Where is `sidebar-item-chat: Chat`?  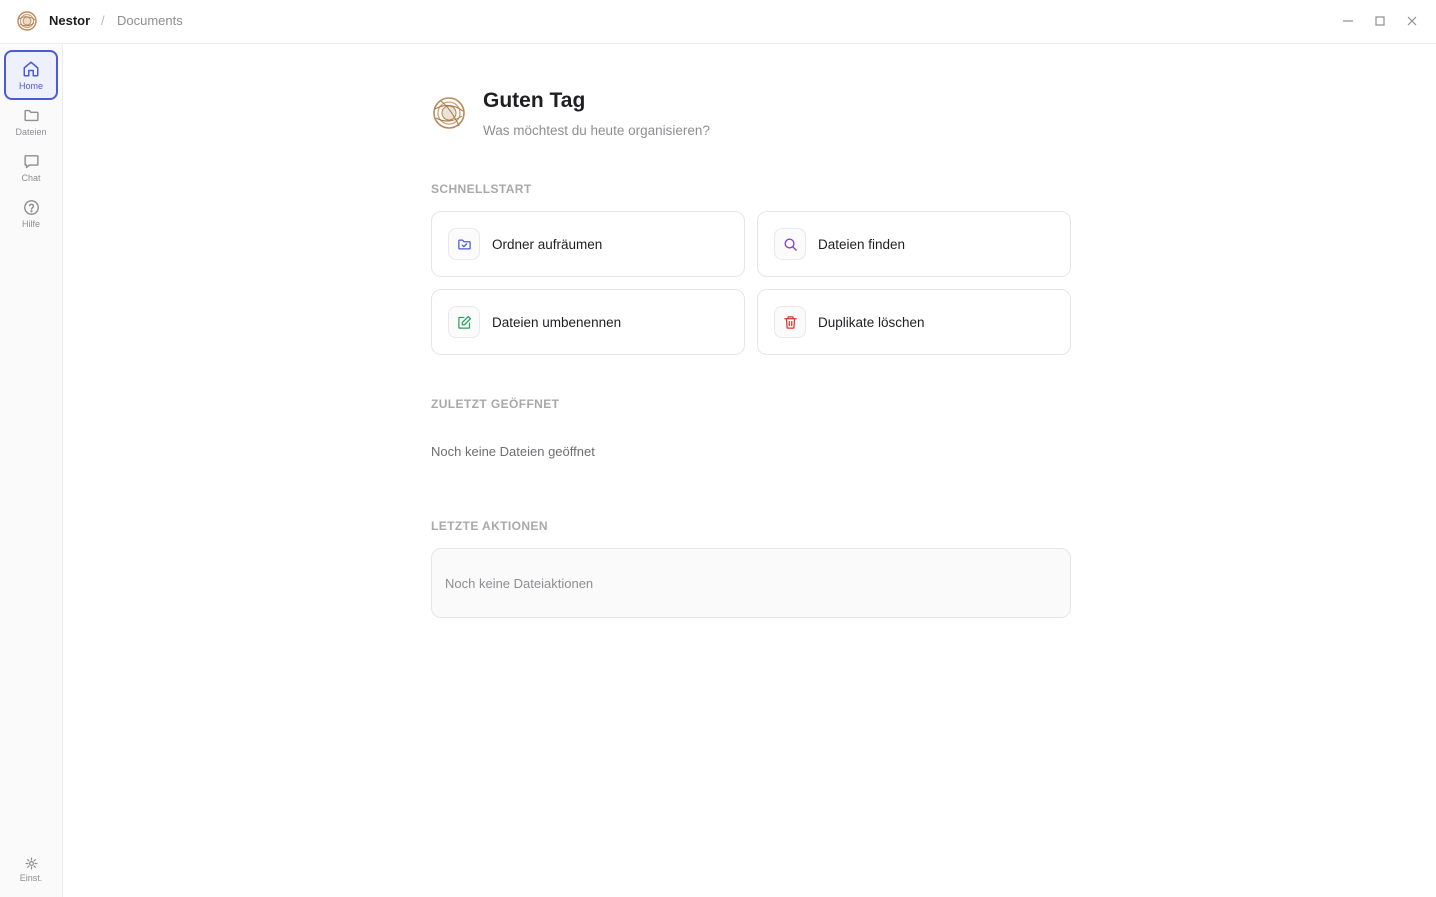 sidebar-item-chat: Chat is located at coordinates (31, 168).